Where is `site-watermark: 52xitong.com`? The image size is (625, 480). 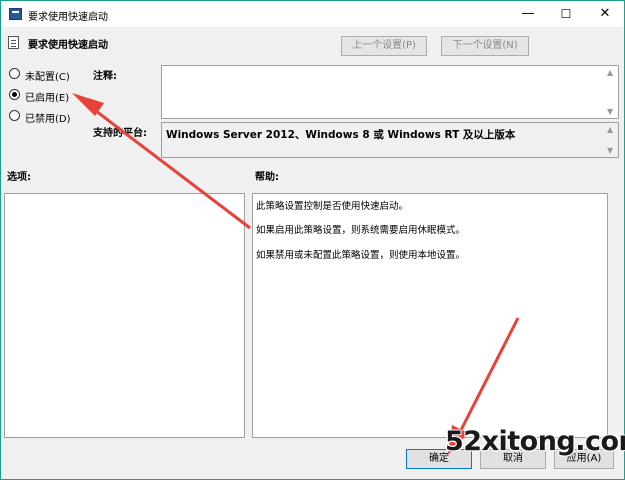
site-watermark: 52xitong.com is located at coordinates (535, 441).